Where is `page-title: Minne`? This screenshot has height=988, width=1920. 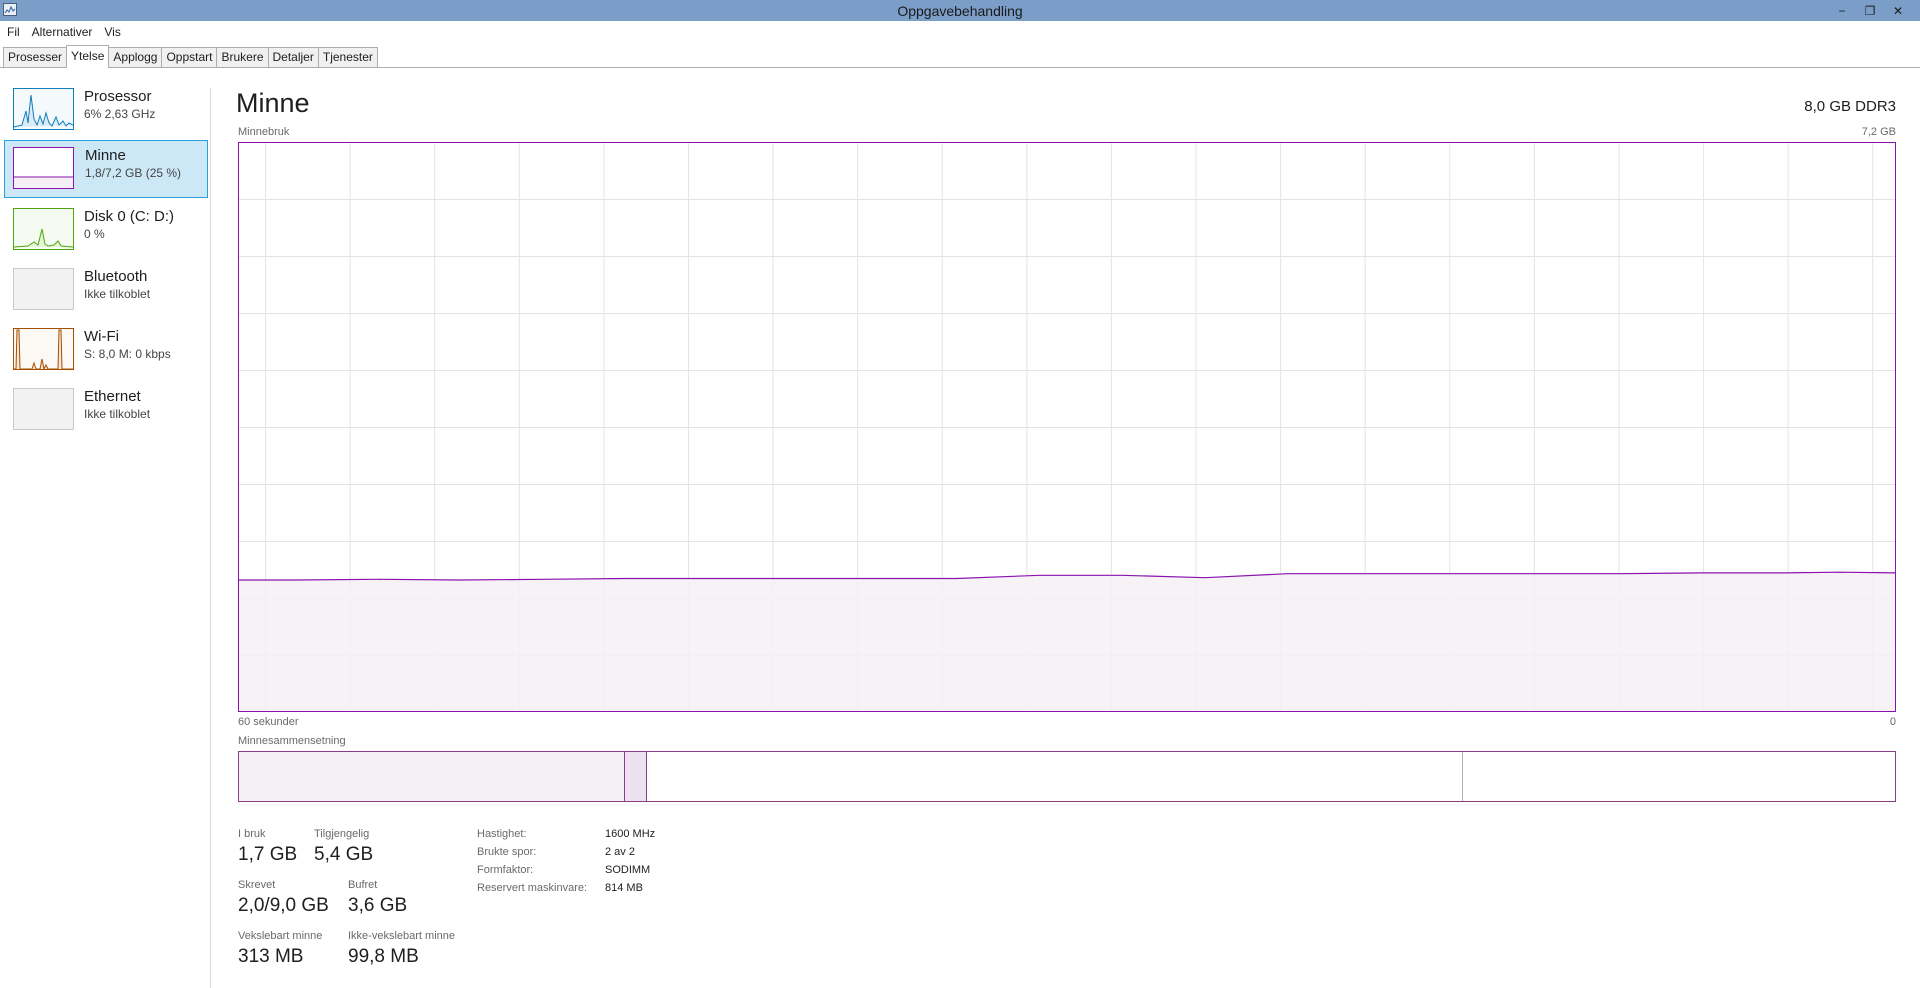 page-title: Minne is located at coordinates (273, 103).